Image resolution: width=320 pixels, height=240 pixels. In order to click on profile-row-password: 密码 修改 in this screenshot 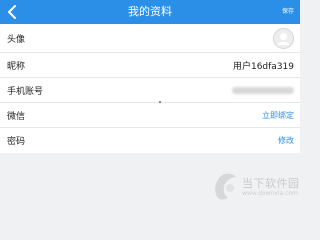, I will do `click(150, 140)`.